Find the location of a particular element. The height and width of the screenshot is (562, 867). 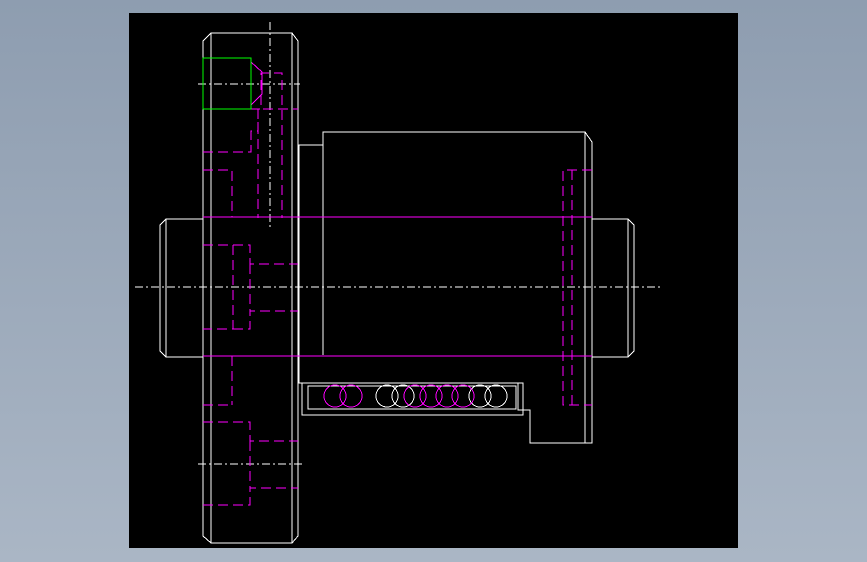

flange-step-upper is located at coordinates (218, 193).